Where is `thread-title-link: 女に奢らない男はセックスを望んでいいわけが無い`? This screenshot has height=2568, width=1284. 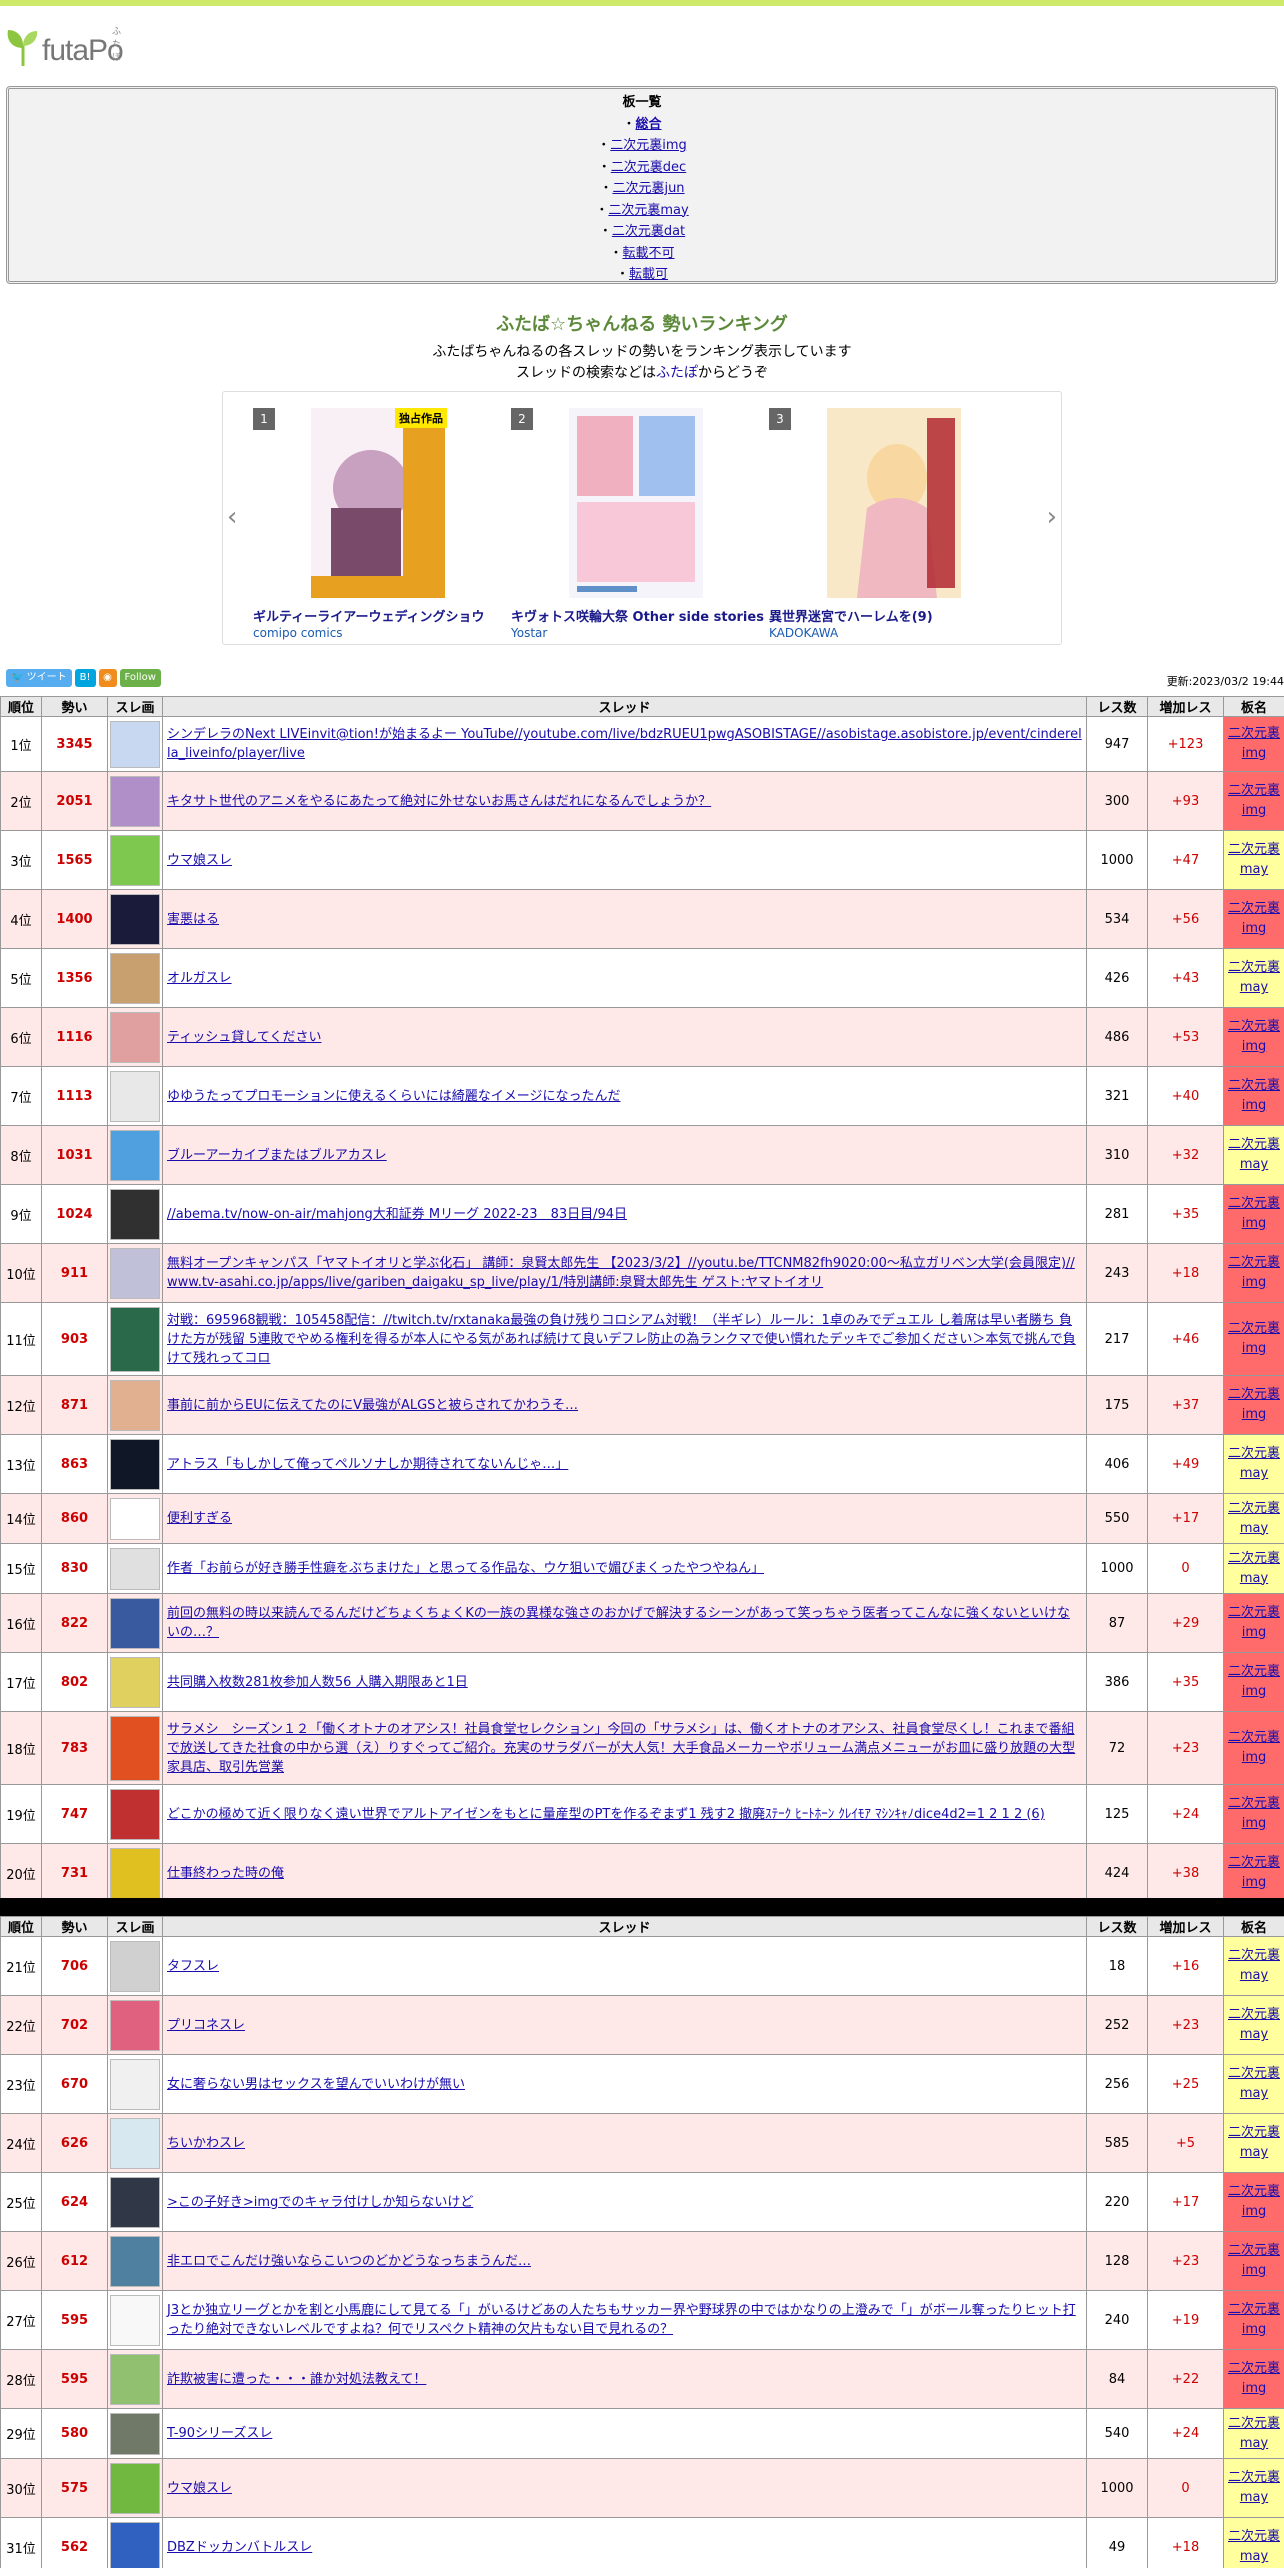
thread-title-link: 女に奢らない男はセックスを望んでいいわけが無い is located at coordinates (316, 2084).